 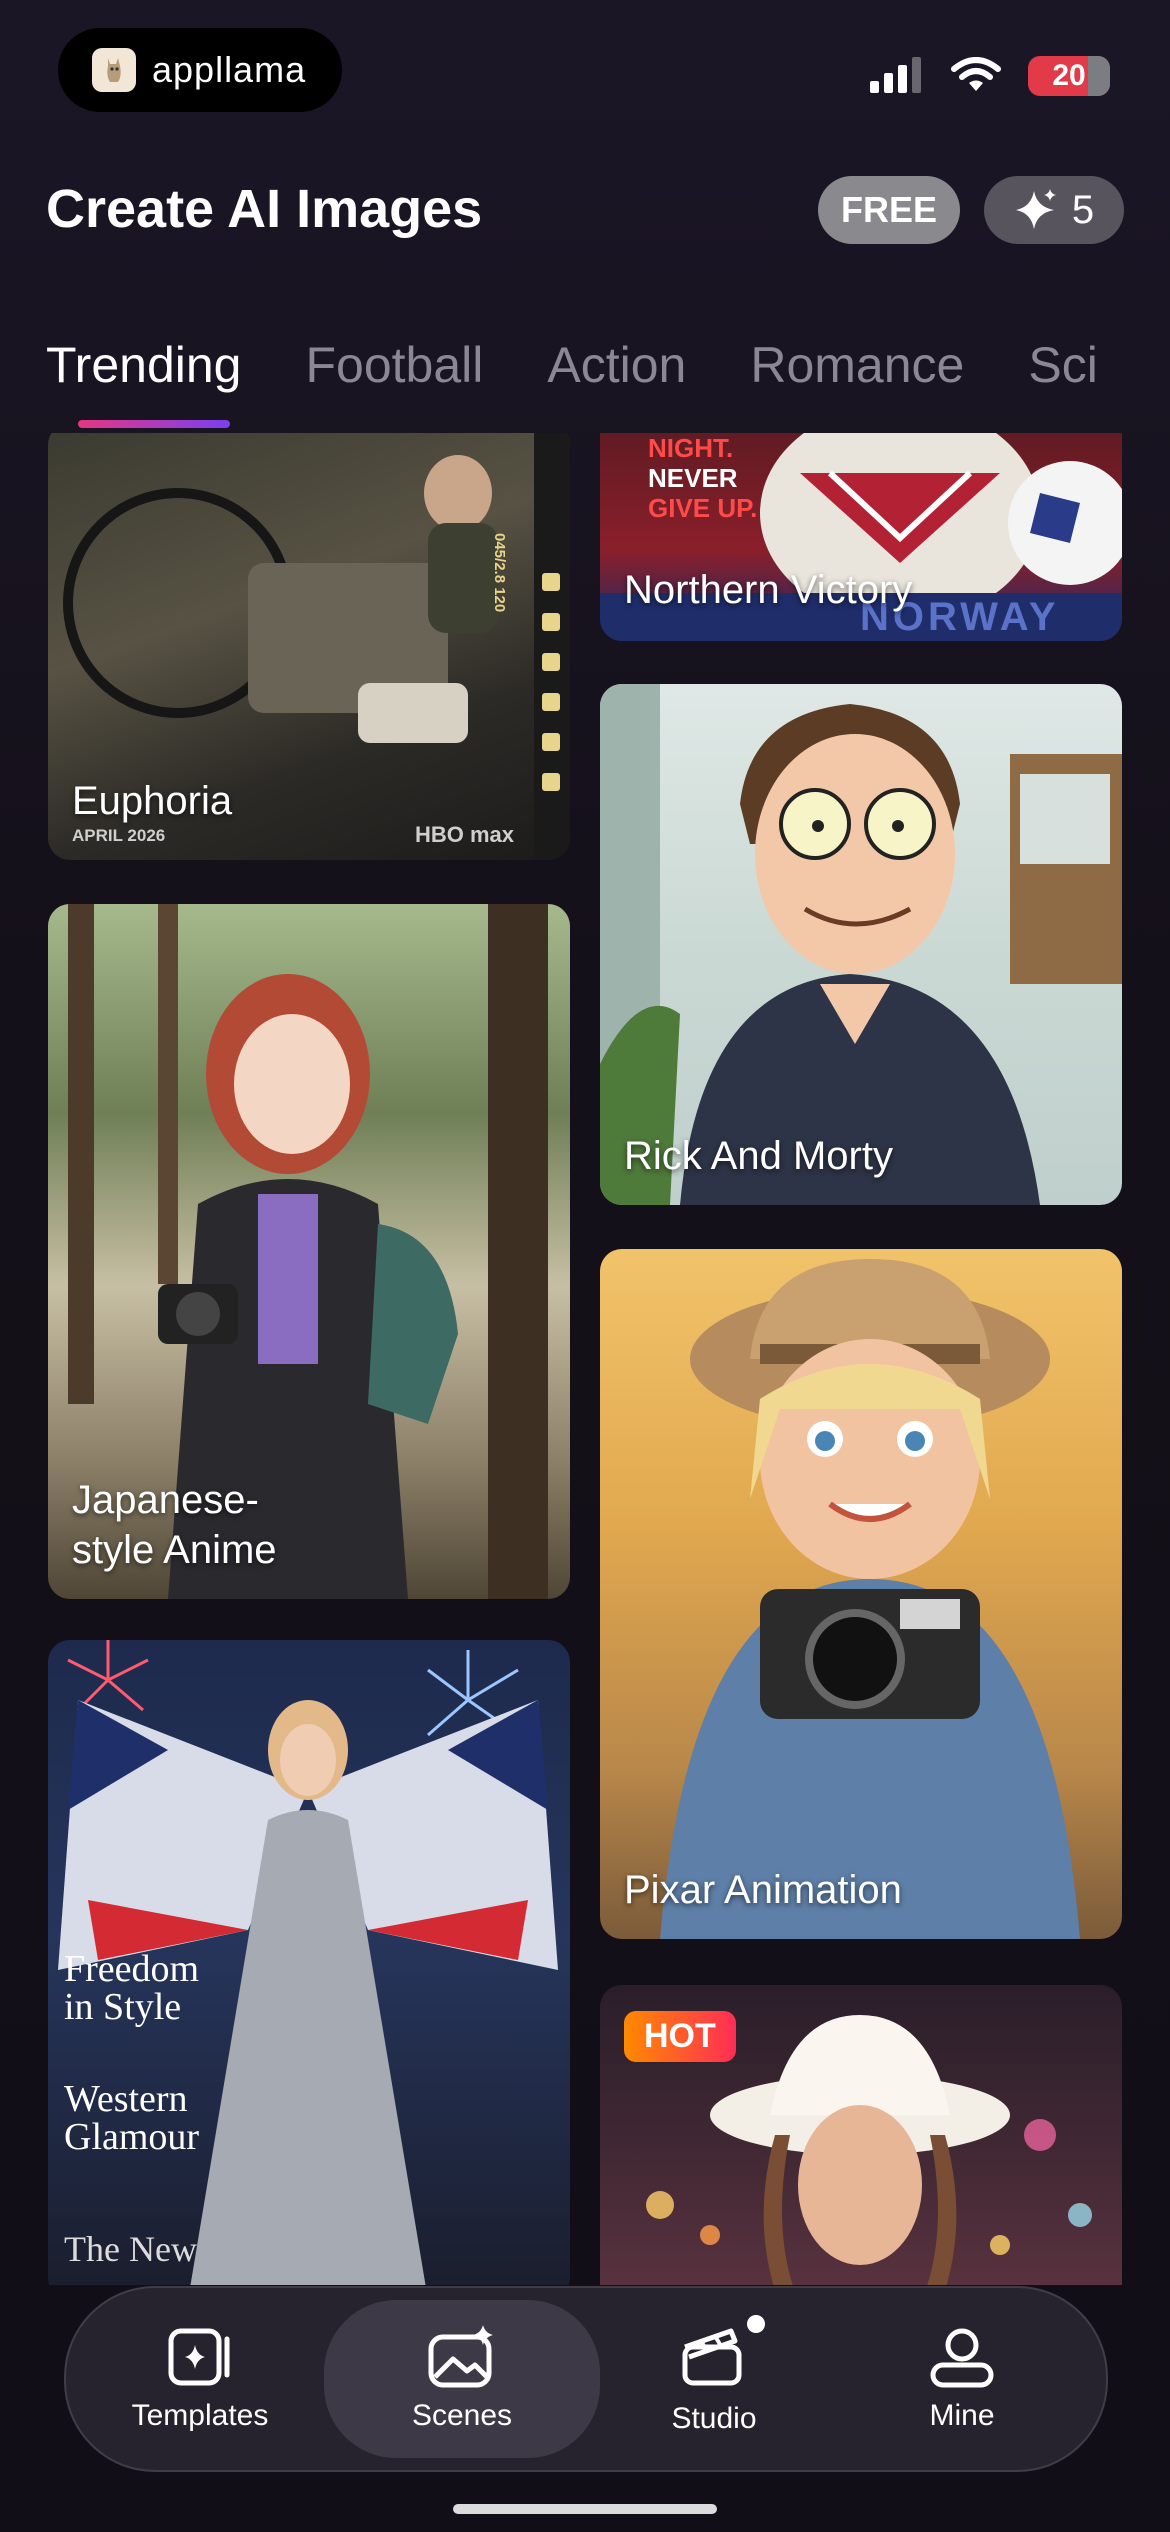 What do you see at coordinates (616, 365) in the screenshot?
I see `tab-action: Action` at bounding box center [616, 365].